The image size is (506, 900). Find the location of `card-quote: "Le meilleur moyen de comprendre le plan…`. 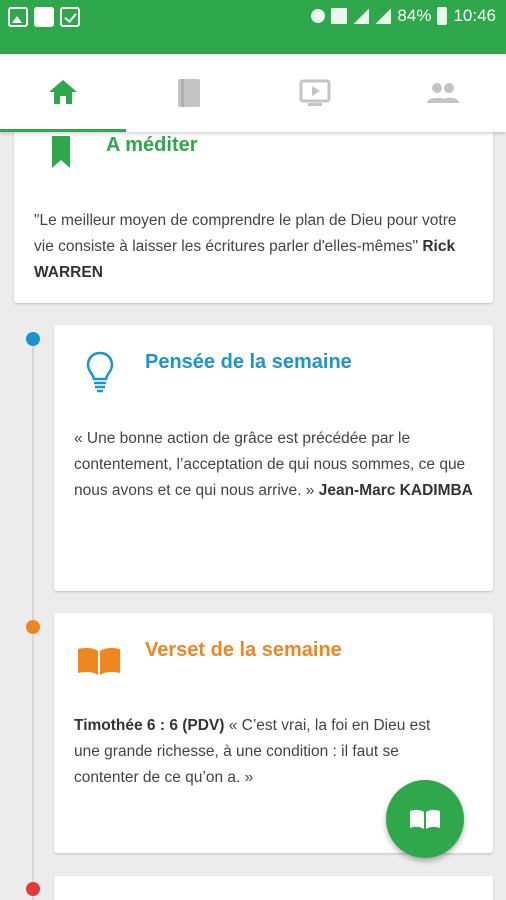

card-quote: "Le meilleur moyen de comprendre le plan… is located at coordinates (256, 247).